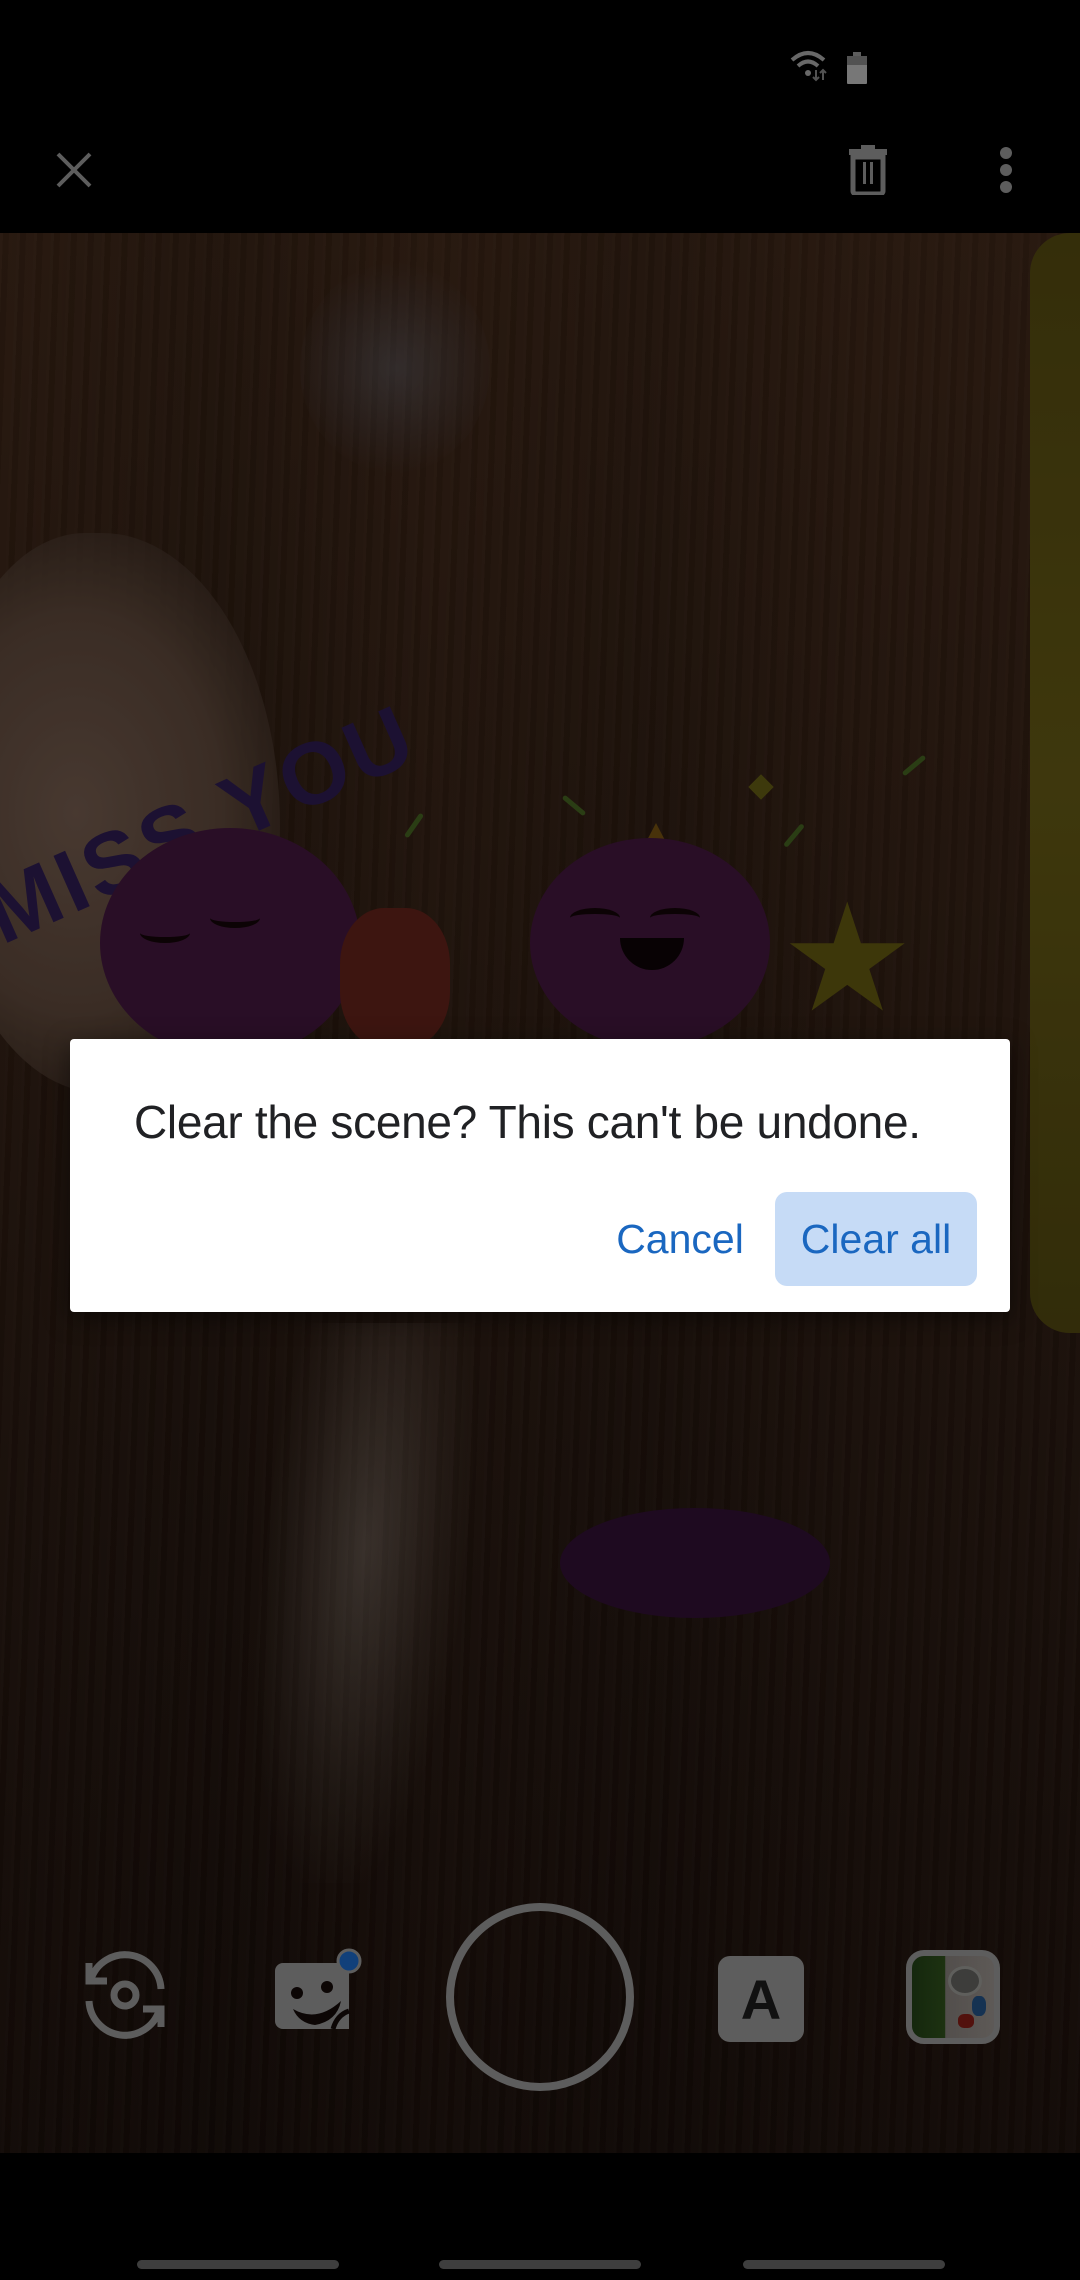 The height and width of the screenshot is (2280, 1080). What do you see at coordinates (680, 1239) in the screenshot?
I see `cancel-button: Cancel` at bounding box center [680, 1239].